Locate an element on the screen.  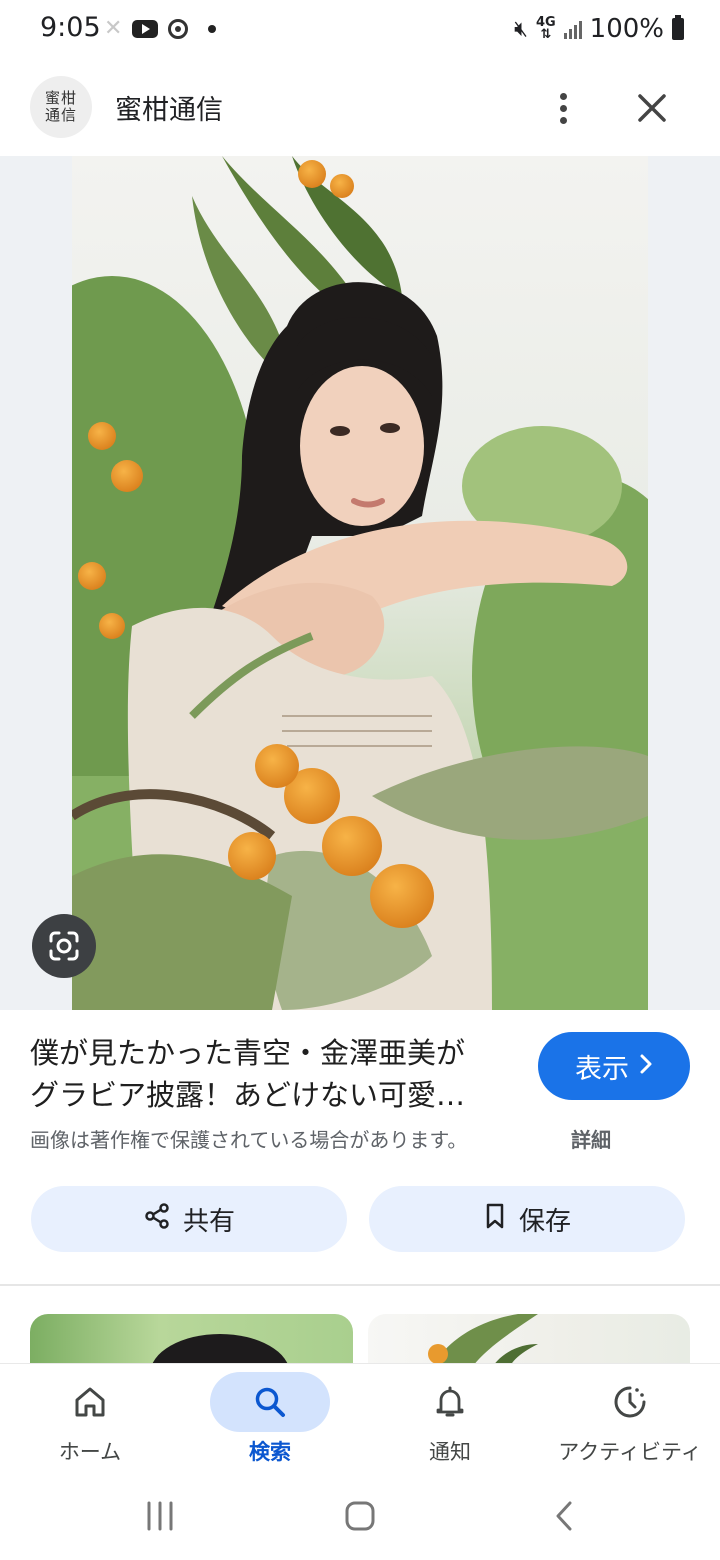
status-time: 9:05 is located at coordinates (70, 27).